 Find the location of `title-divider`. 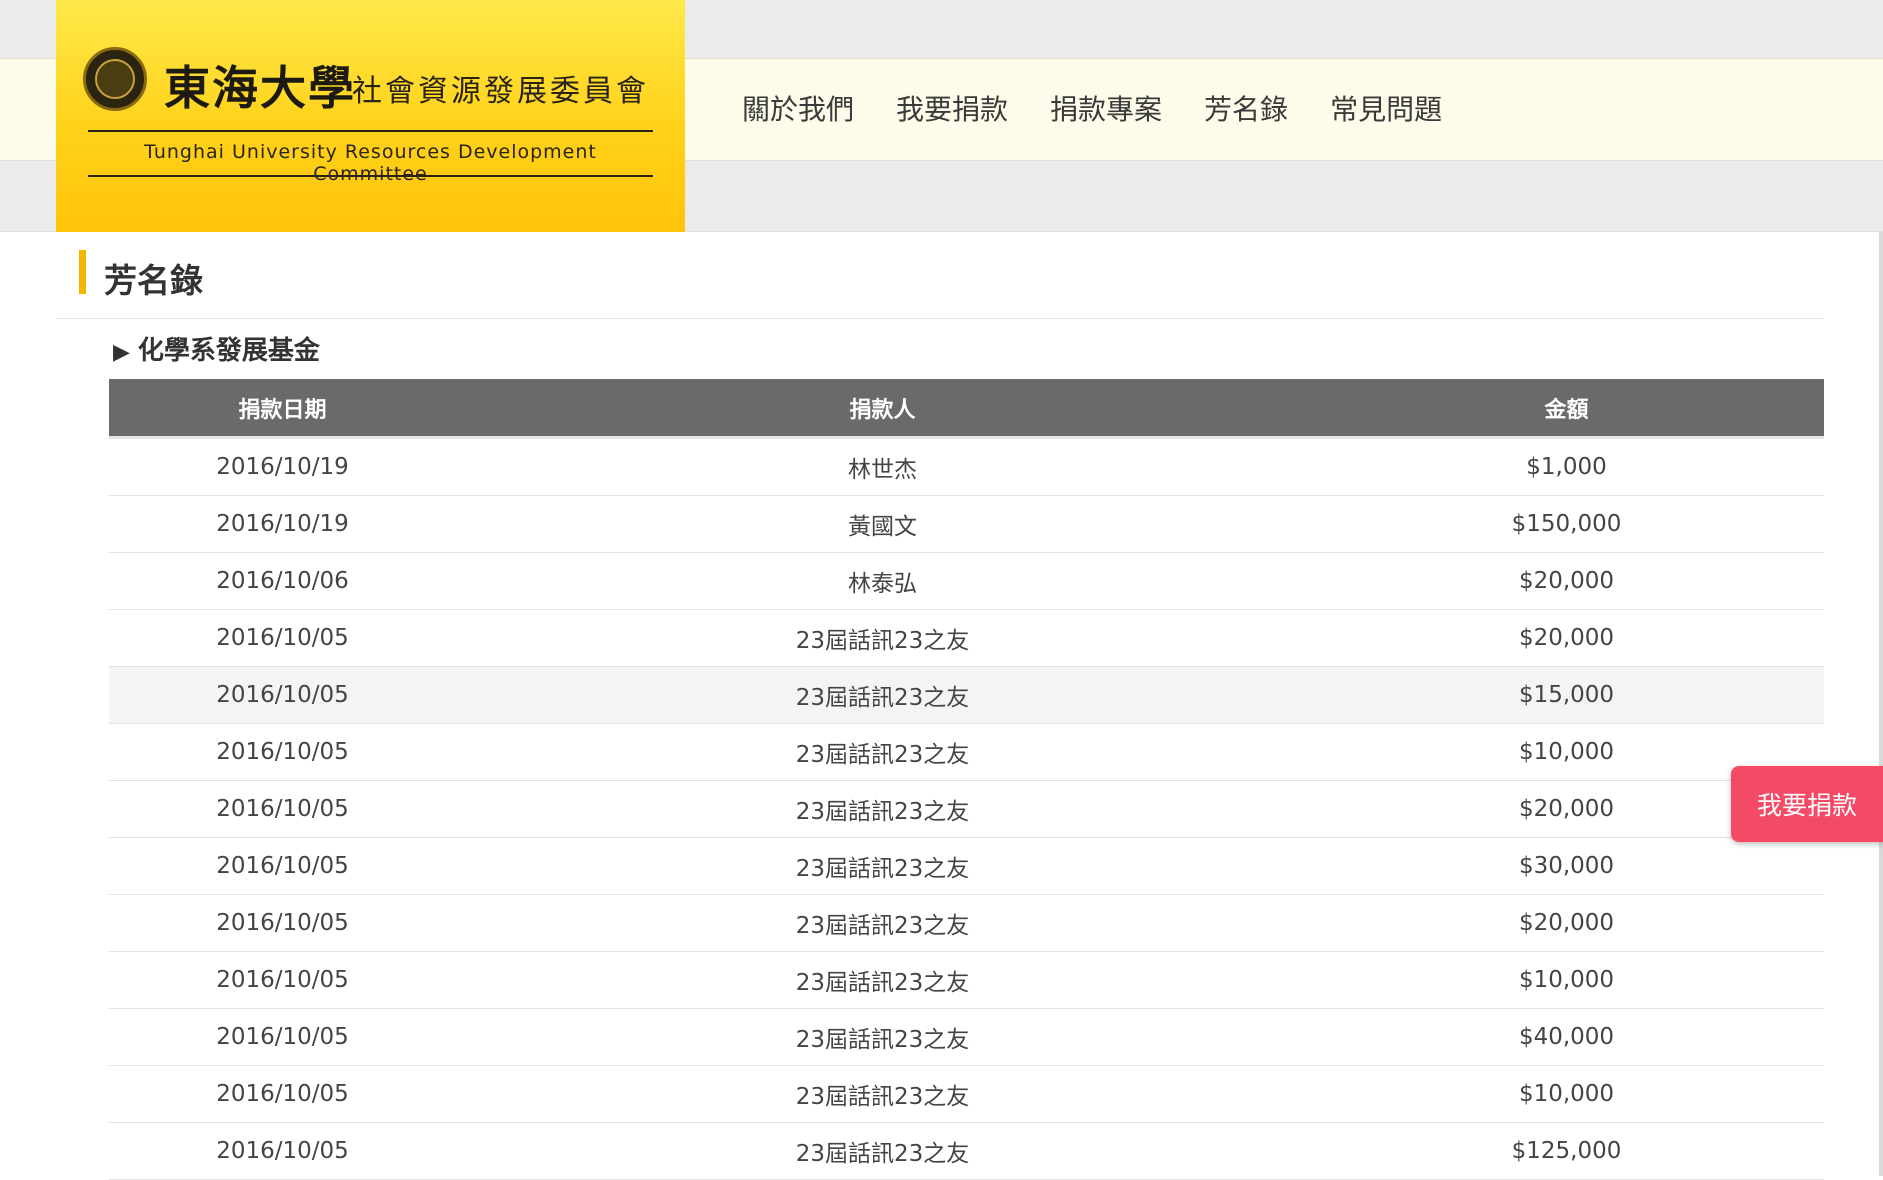

title-divider is located at coordinates (940, 318).